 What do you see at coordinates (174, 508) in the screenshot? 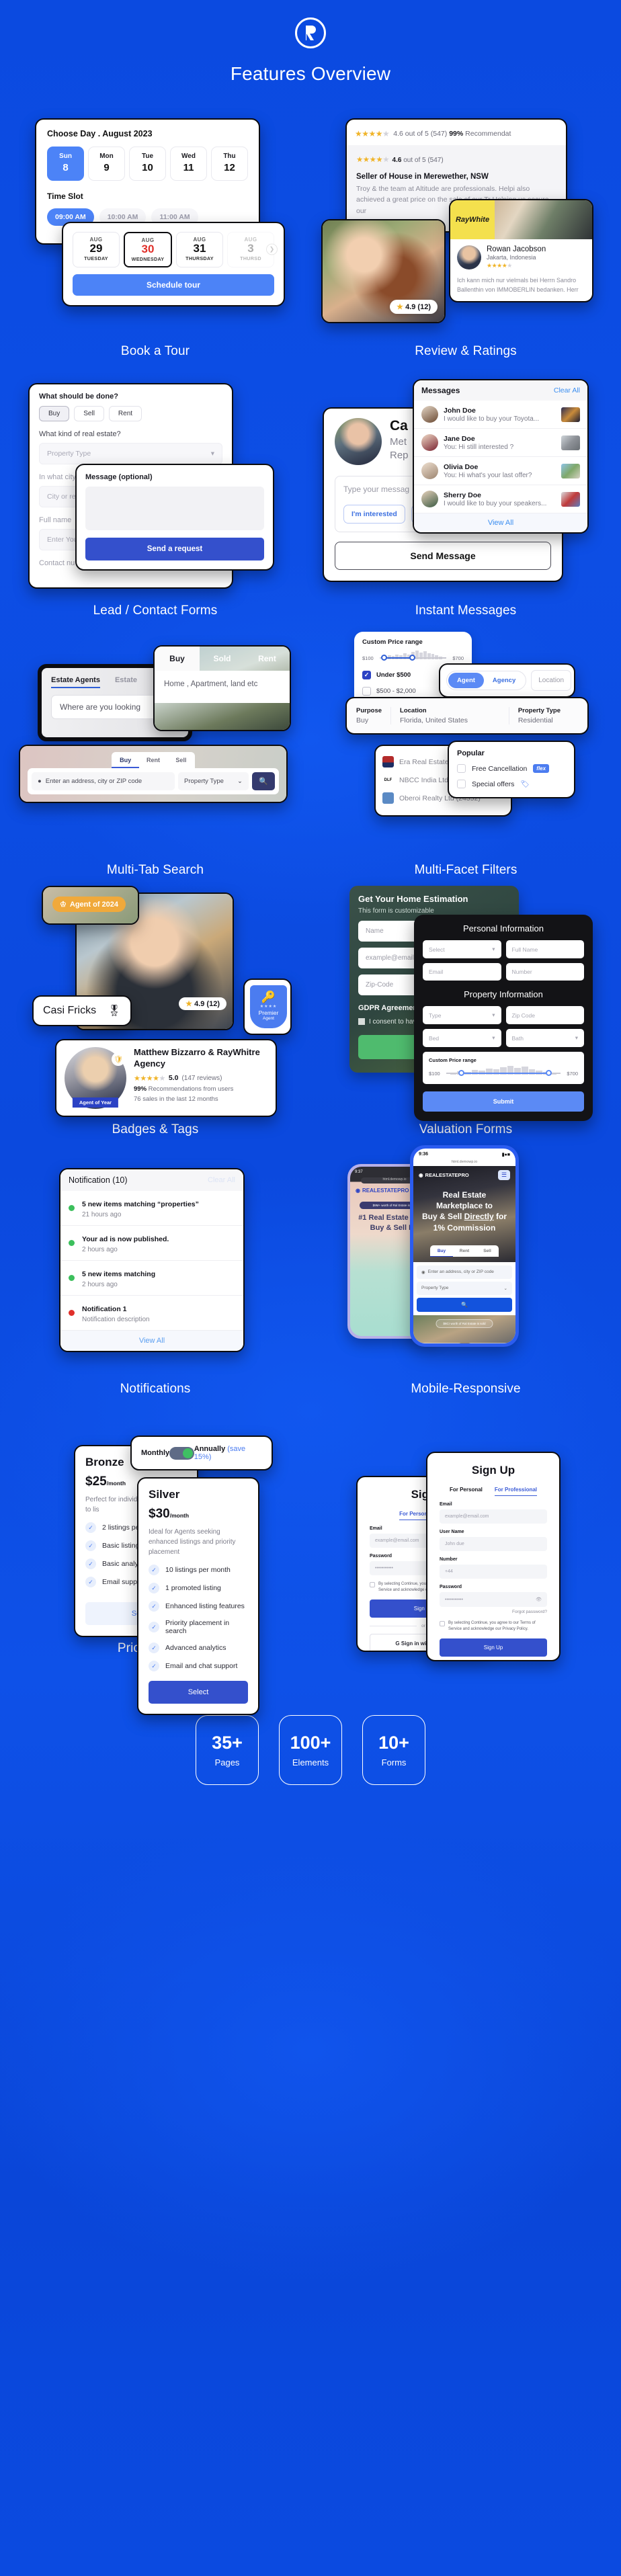
I see `message-textarea` at bounding box center [174, 508].